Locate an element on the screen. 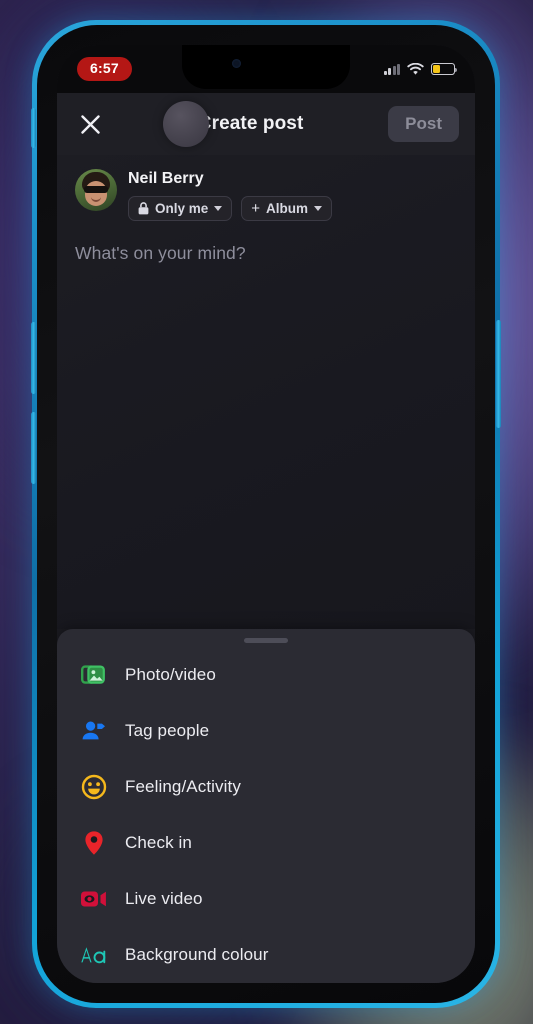 The image size is (533, 1024). action-button is located at coordinates (33, 128).